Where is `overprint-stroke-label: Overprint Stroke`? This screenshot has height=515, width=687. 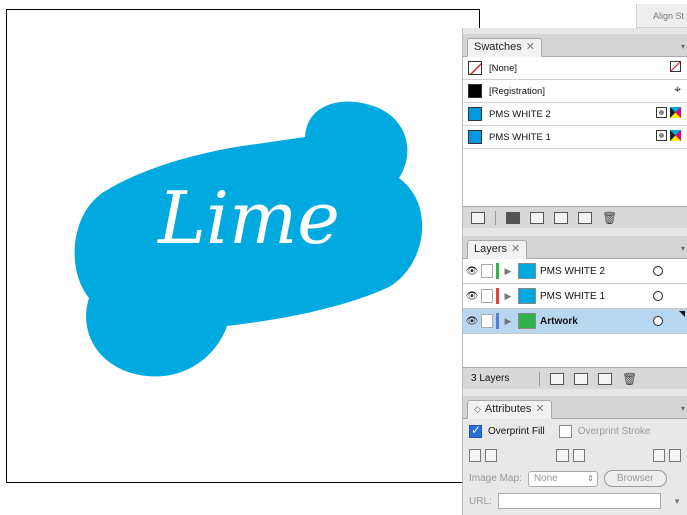 overprint-stroke-label: Overprint Stroke is located at coordinates (614, 431).